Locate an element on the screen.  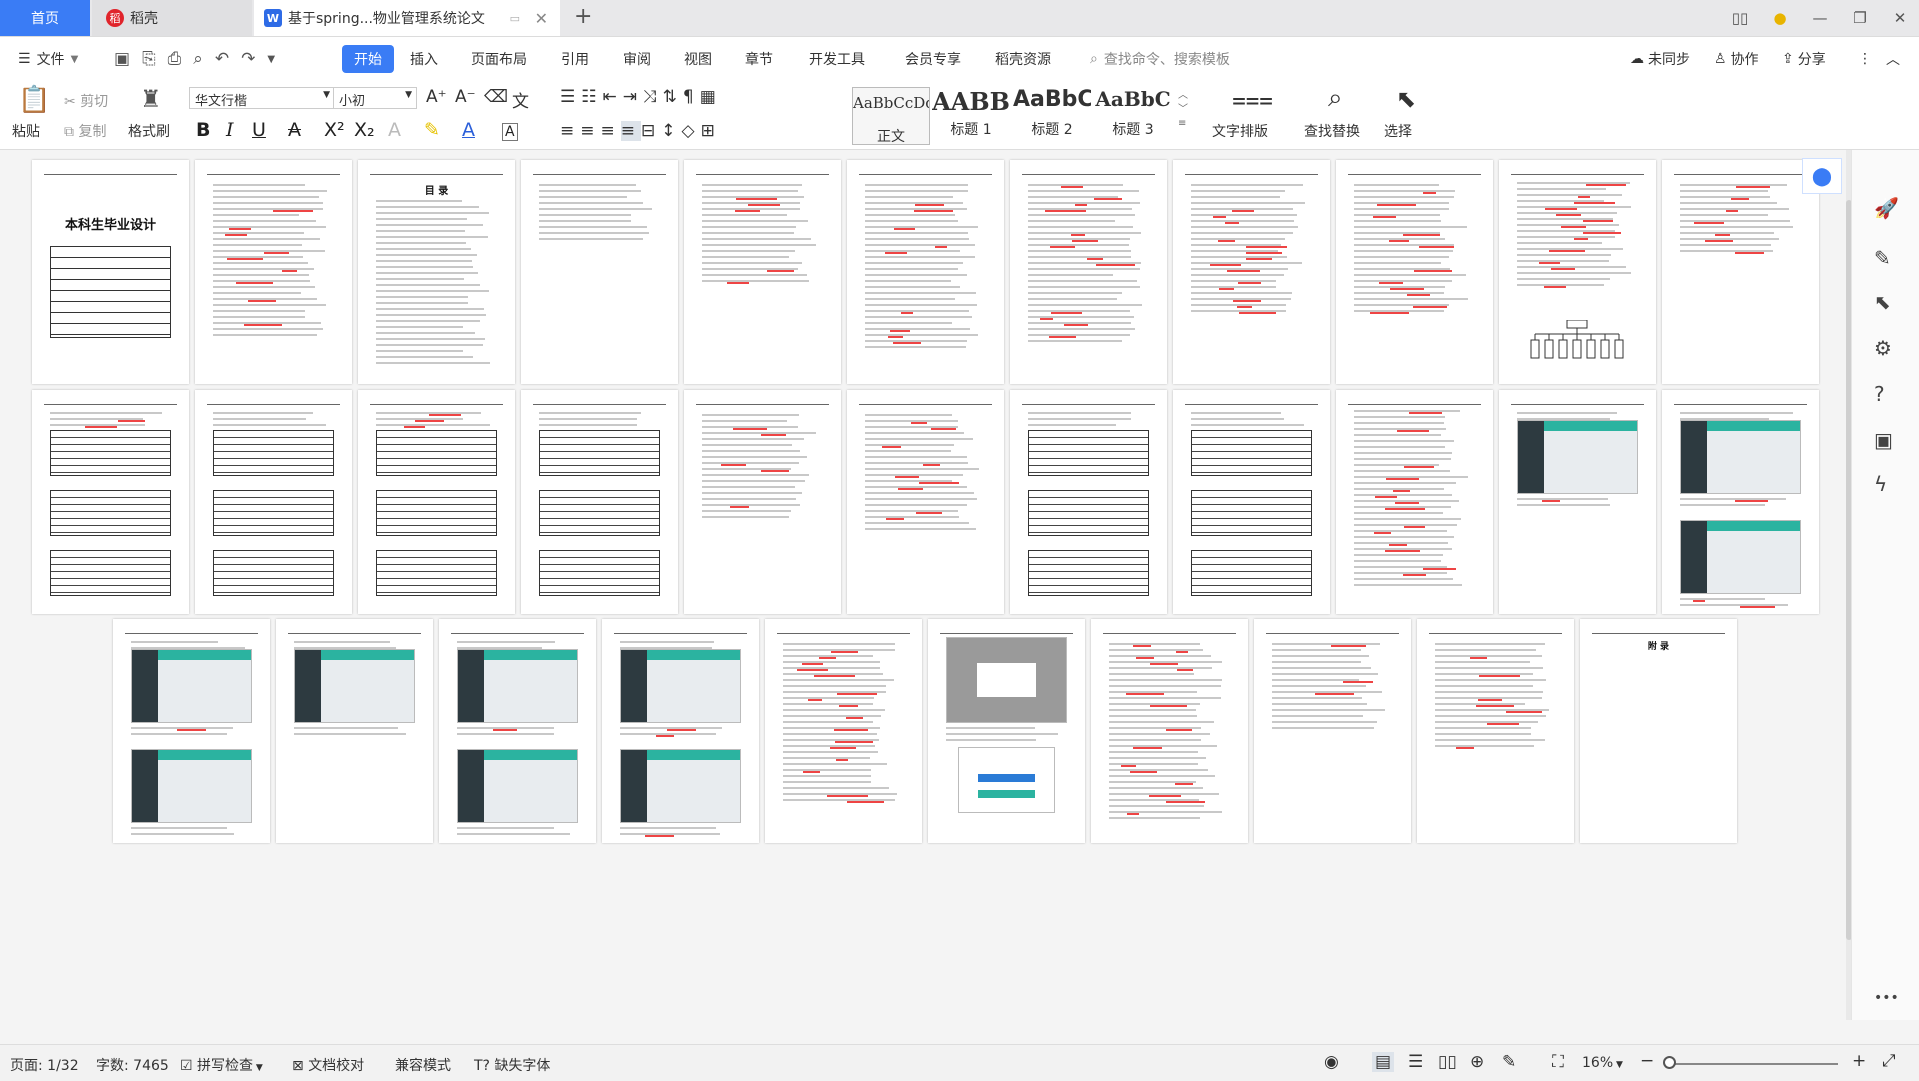
eye-protect-icon: ◉ is located at coordinates (1331, 1062).